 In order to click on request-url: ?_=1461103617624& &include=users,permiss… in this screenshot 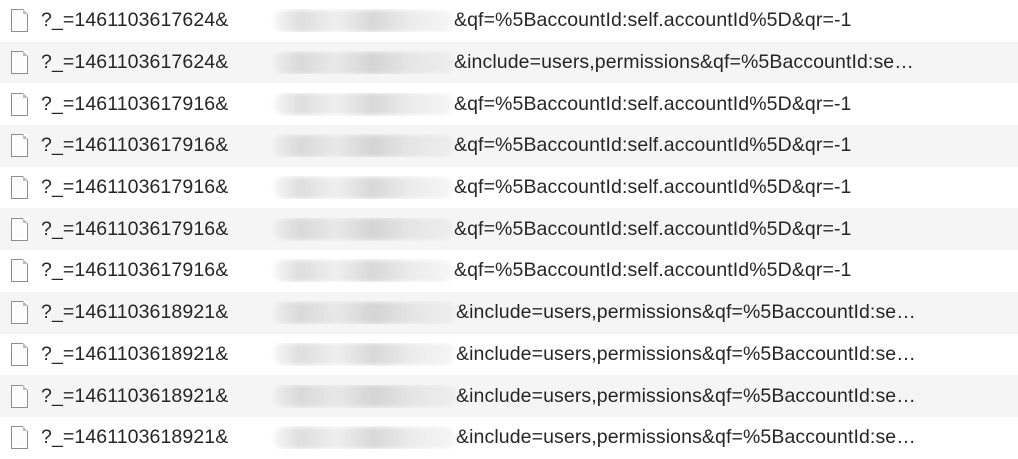, I will do `click(477, 62)`.